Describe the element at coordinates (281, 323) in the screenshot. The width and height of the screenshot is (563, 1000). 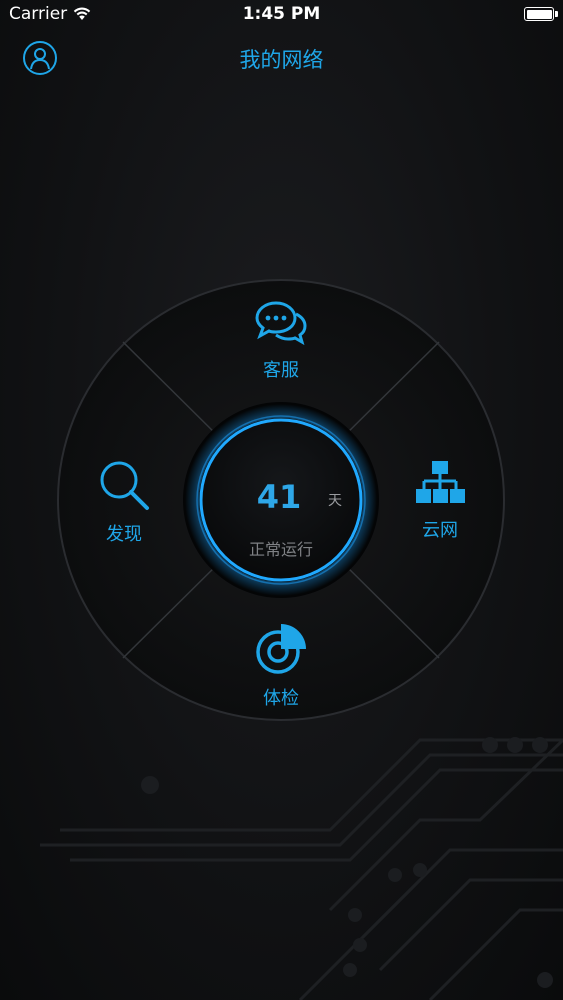
I see `chat-bubbles-icon` at that location.